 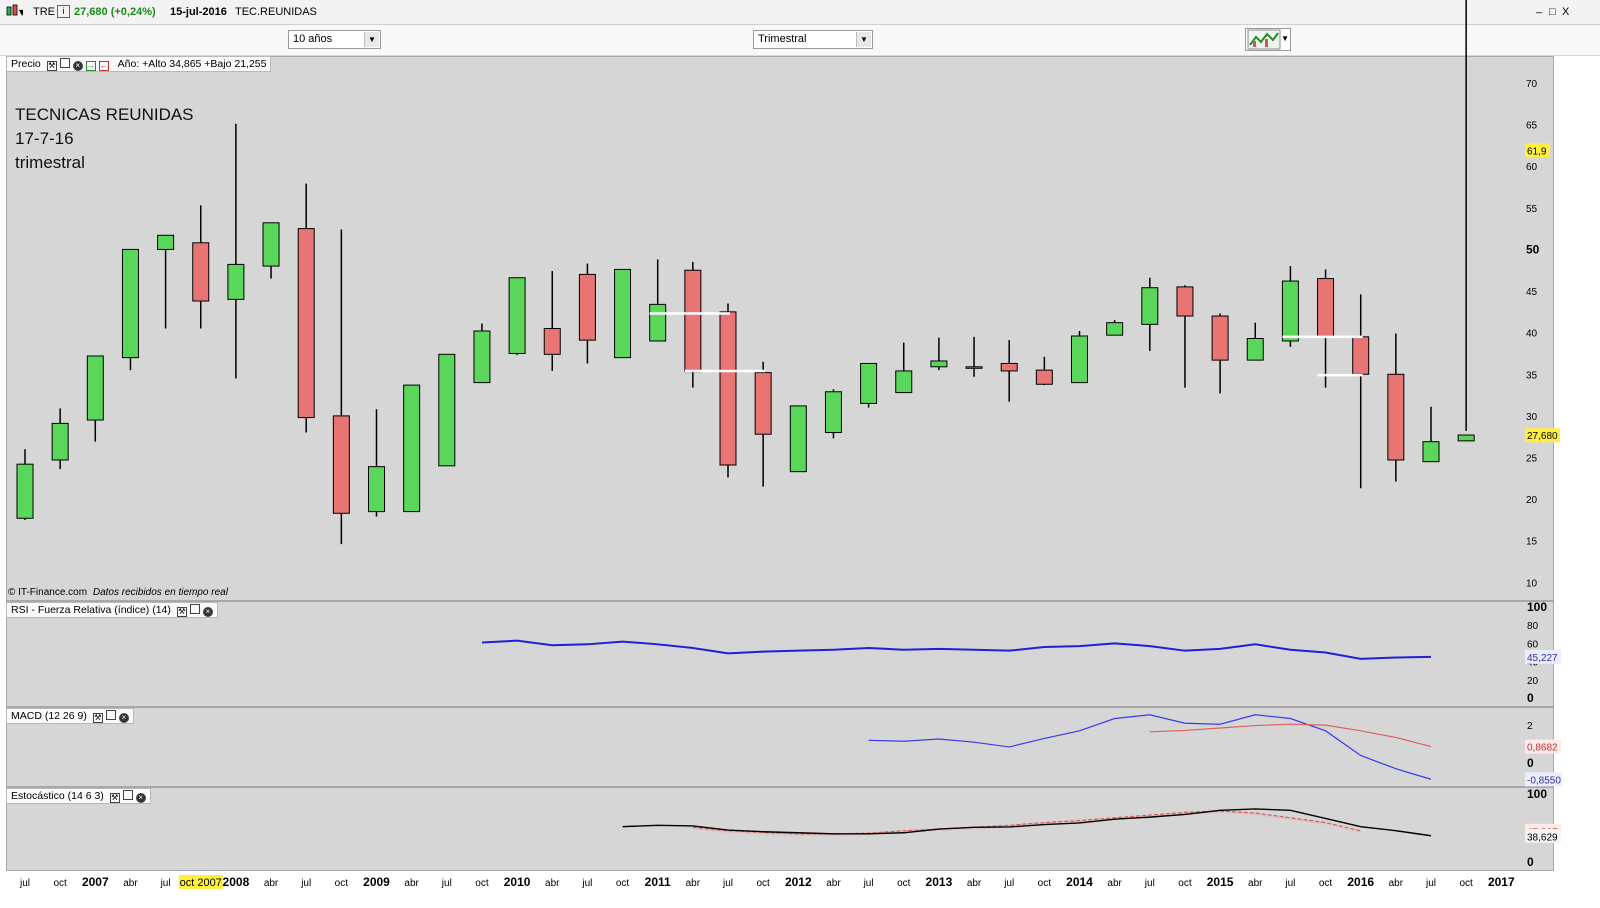 What do you see at coordinates (201, 883) in the screenshot?
I see `x-tick-label: oct 2007` at bounding box center [201, 883].